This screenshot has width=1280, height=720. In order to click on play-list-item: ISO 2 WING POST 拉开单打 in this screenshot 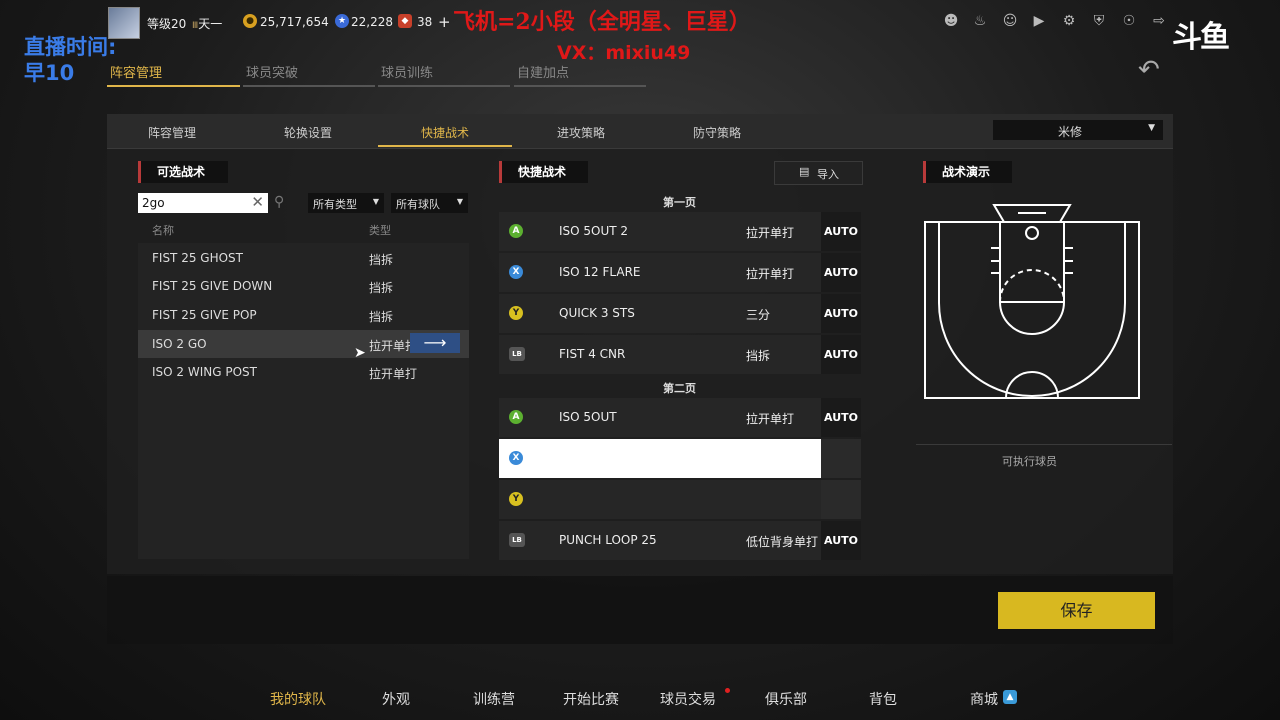, I will do `click(303, 372)`.